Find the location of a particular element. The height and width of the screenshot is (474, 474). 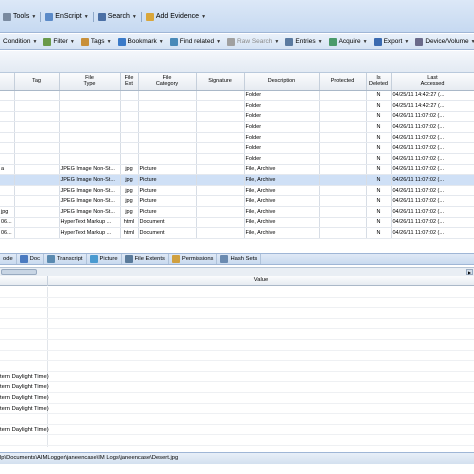

scroll-right-button: ▶ is located at coordinates (469, 272).